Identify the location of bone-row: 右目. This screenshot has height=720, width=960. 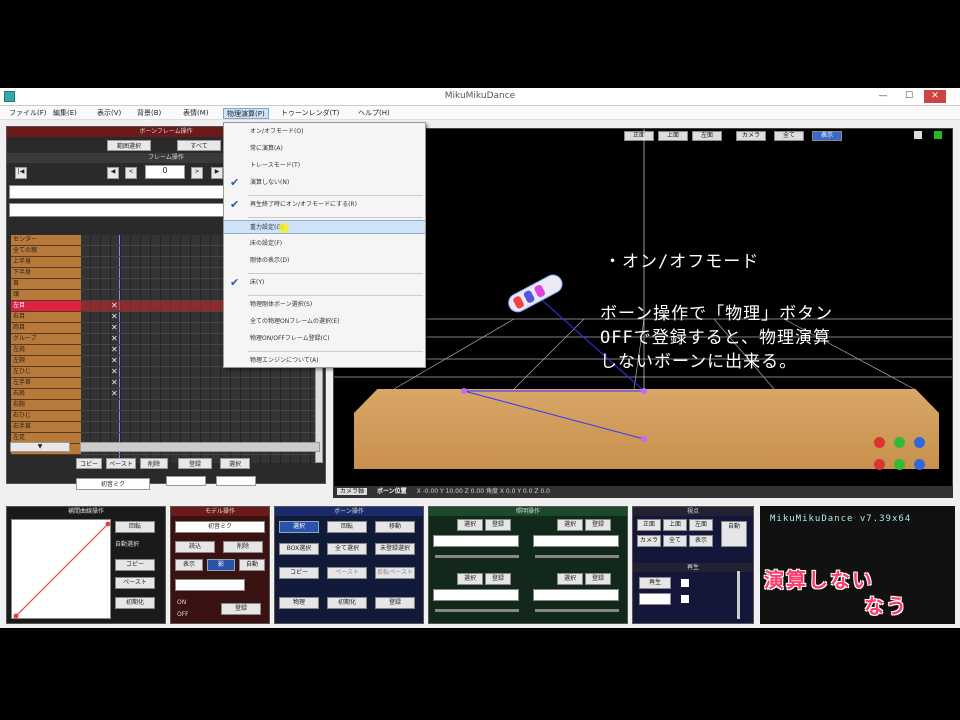
(46, 317).